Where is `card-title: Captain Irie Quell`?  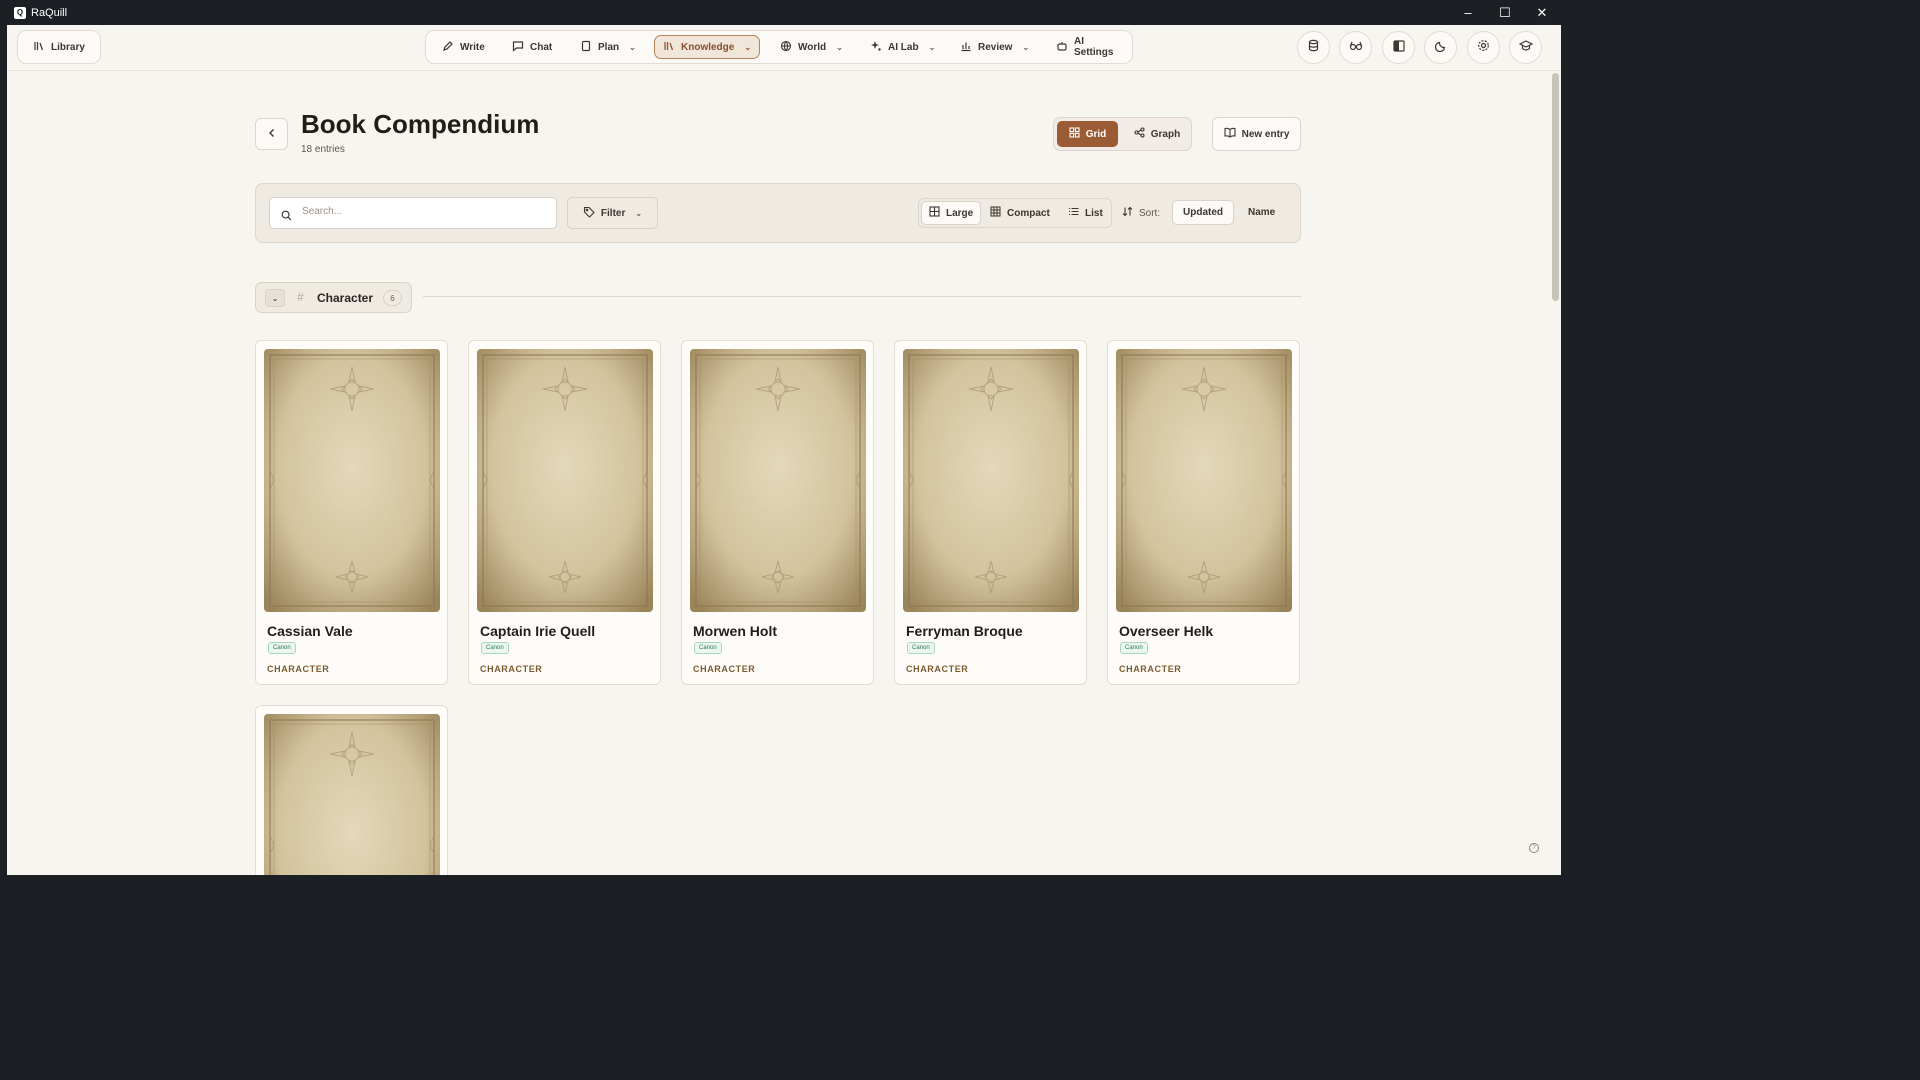
card-title: Captain Irie Quell is located at coordinates (538, 631).